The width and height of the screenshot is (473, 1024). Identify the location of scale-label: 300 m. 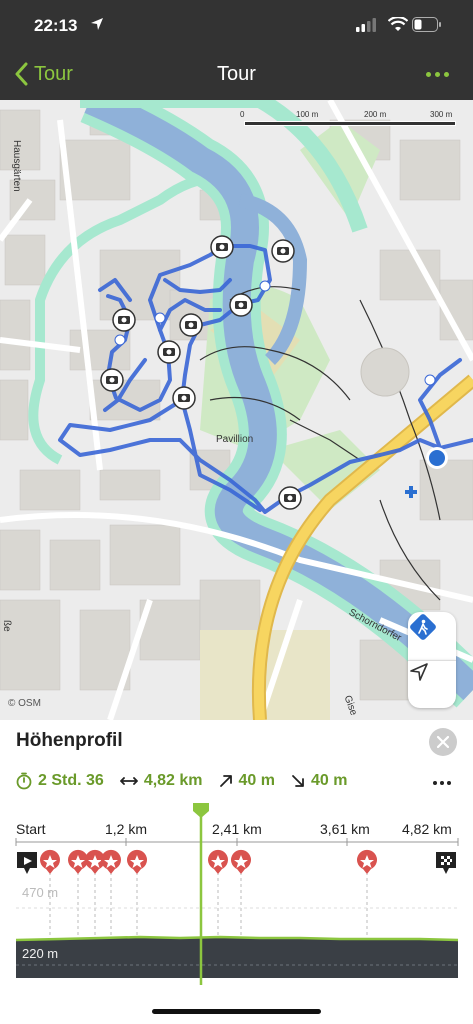
(441, 114).